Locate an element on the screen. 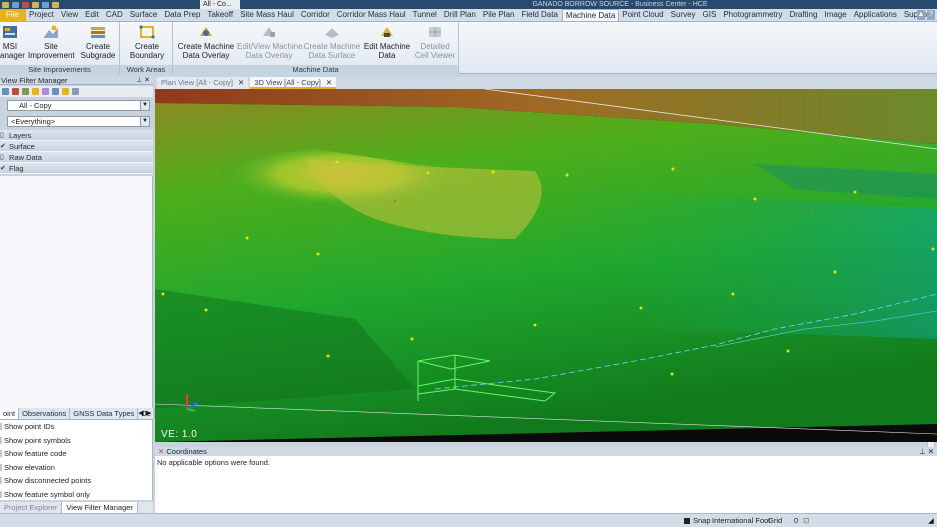 The width and height of the screenshot is (937, 527). ribbon-tab-pile-plan: Pile Plan is located at coordinates (499, 15).